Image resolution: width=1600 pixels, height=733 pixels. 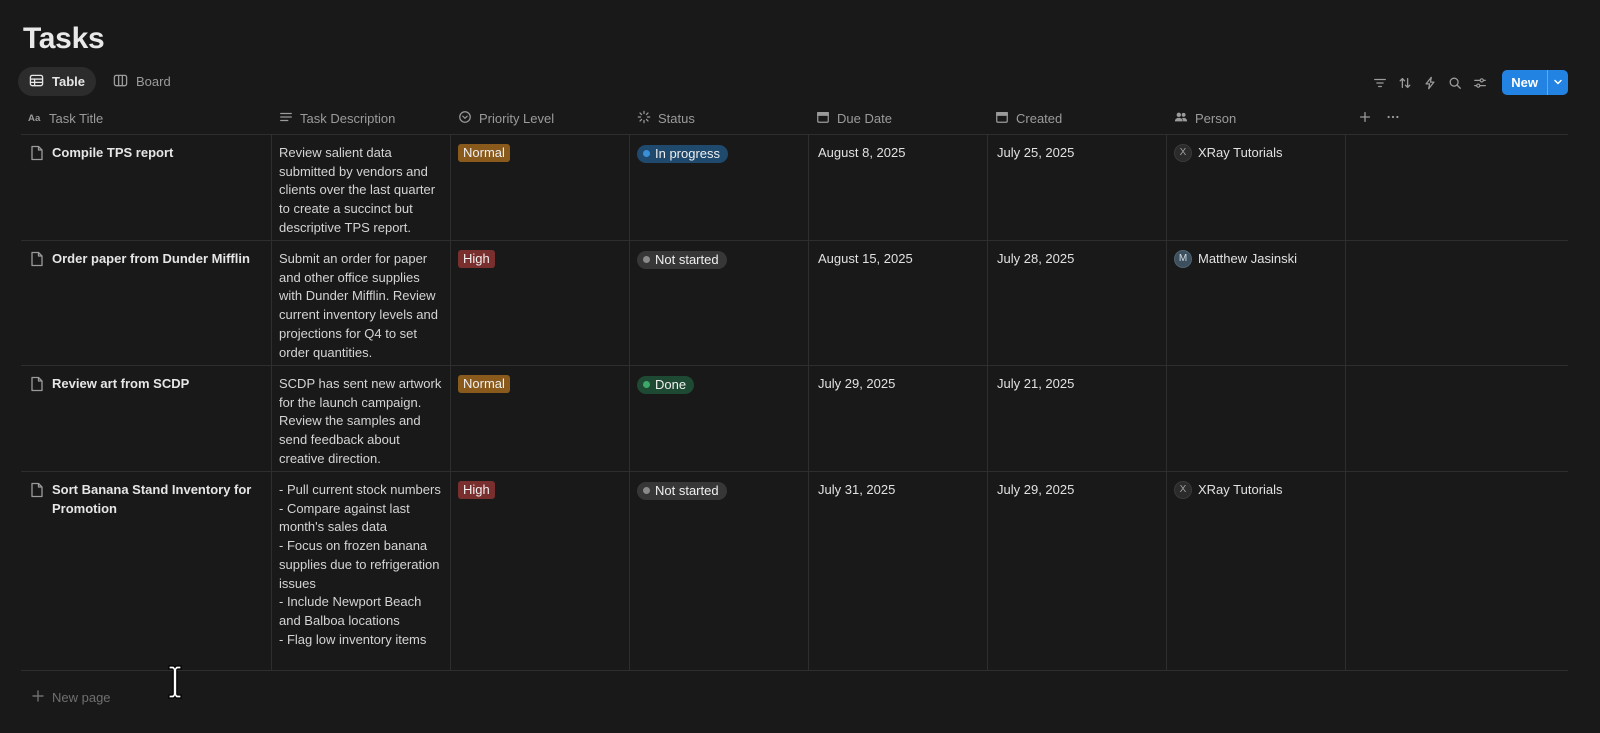 What do you see at coordinates (348, 119) in the screenshot?
I see `column-label: Task Description` at bounding box center [348, 119].